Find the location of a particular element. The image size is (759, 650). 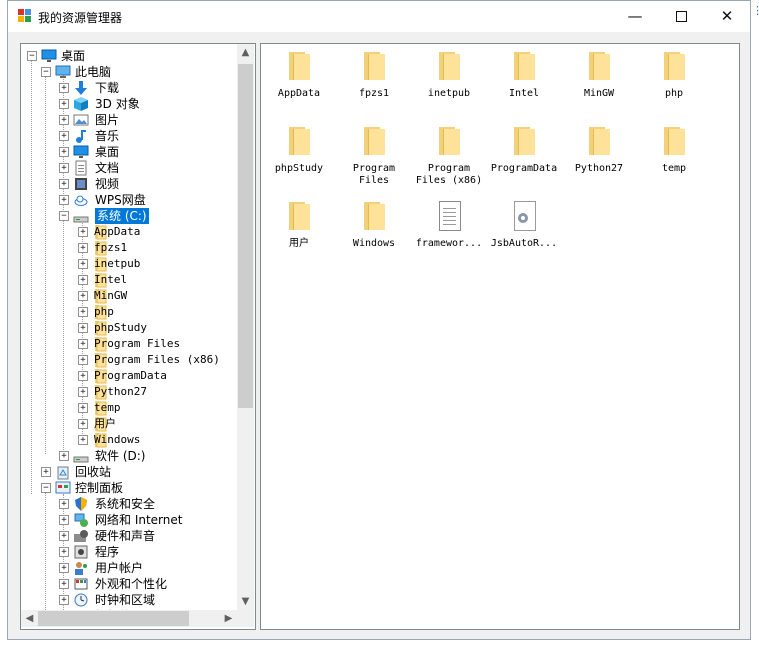

tree-node: + 软件 (D:) is located at coordinates (129, 456).